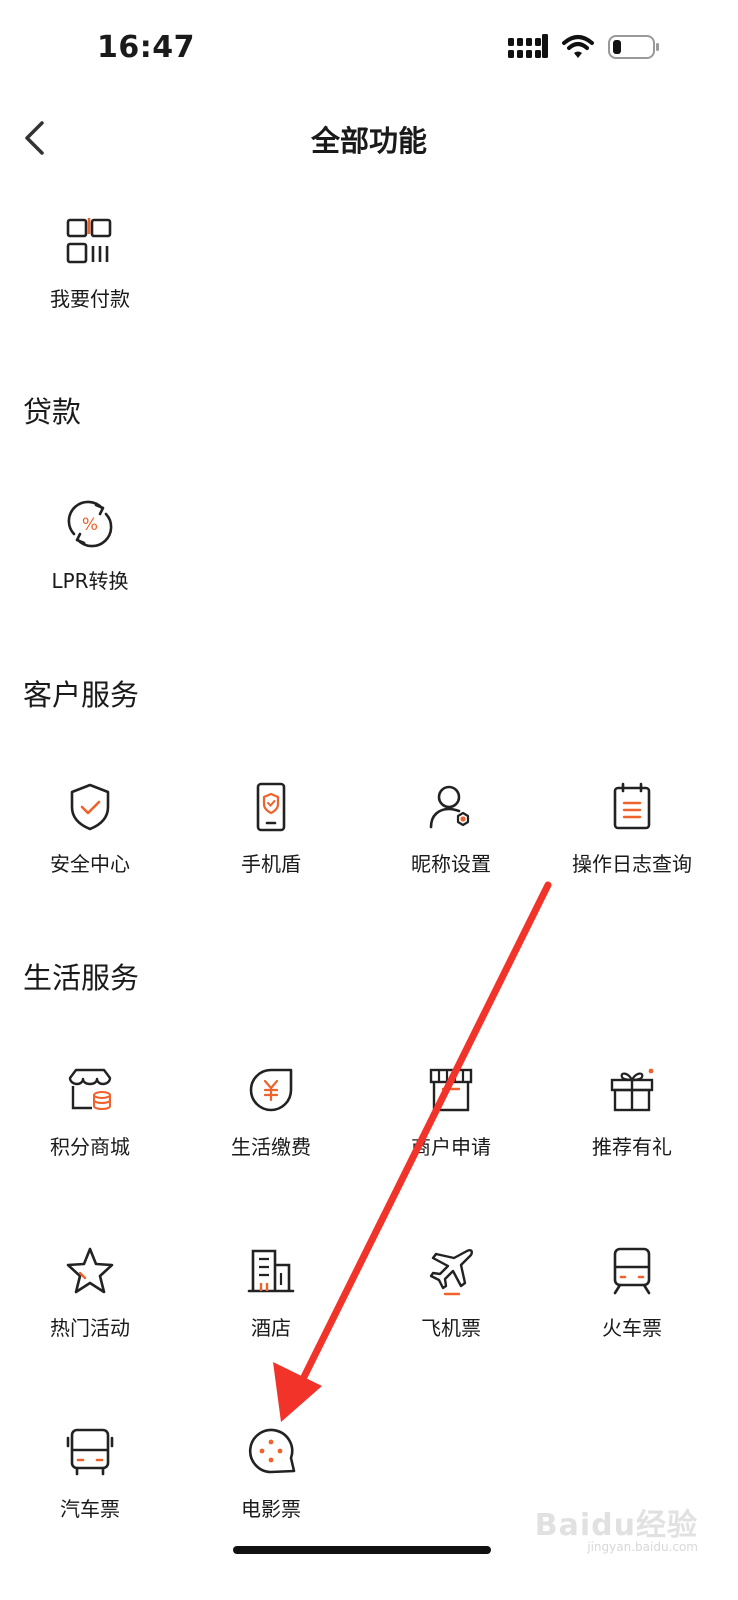 The image size is (738, 1600). Describe the element at coordinates (578, 46) in the screenshot. I see `wifi-icon` at that location.